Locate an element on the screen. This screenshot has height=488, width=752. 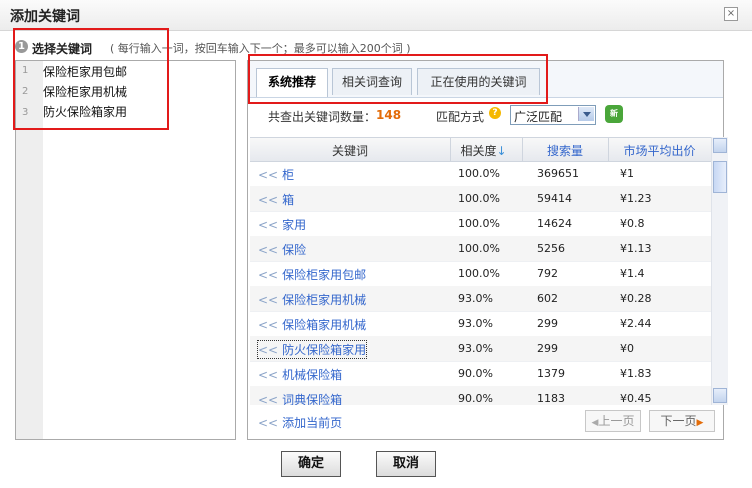
search-cell: 14624 is located at coordinates (554, 223).